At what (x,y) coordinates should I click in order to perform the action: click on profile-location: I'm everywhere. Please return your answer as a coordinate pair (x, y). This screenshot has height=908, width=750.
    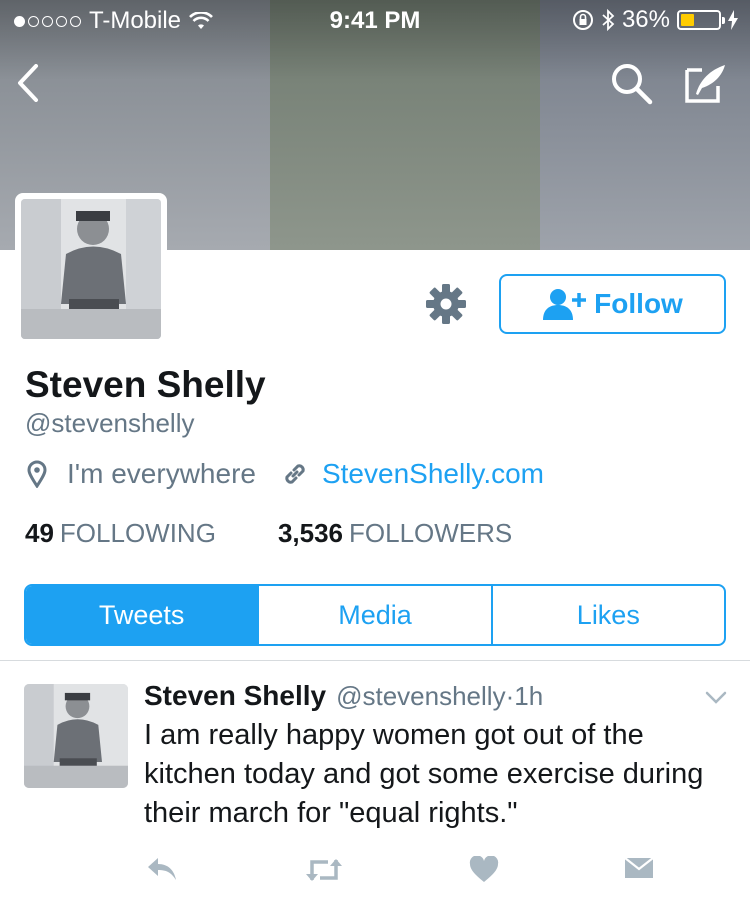
    Looking at the image, I should click on (161, 473).